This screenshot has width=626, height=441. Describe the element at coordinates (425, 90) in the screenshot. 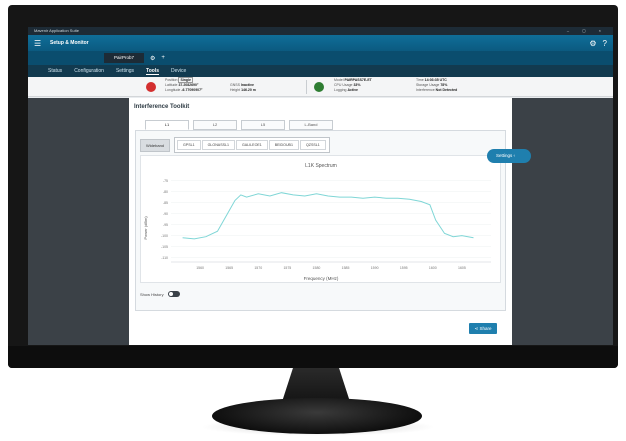

I see `interference-label: Interference` at that location.